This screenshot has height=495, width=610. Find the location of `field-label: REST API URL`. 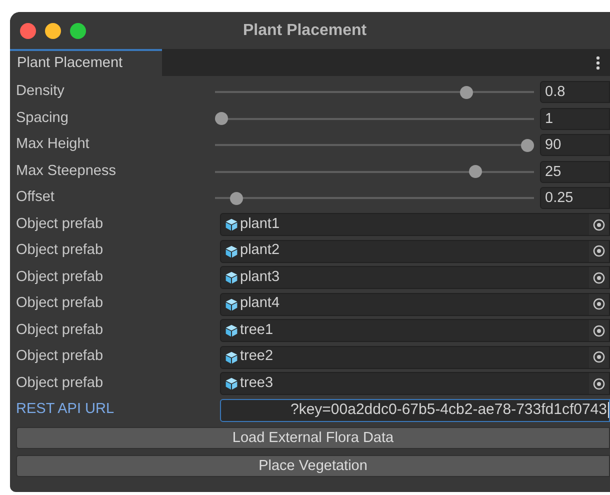

field-label: REST API URL is located at coordinates (65, 410).